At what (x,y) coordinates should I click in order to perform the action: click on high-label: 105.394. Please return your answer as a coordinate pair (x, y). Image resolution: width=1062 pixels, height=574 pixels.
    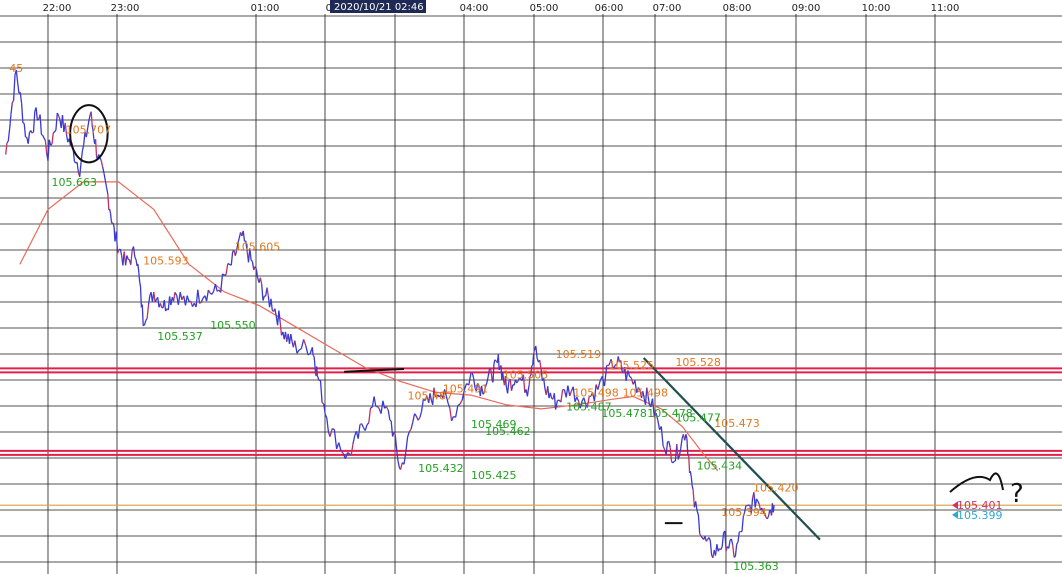
    Looking at the image, I should click on (744, 512).